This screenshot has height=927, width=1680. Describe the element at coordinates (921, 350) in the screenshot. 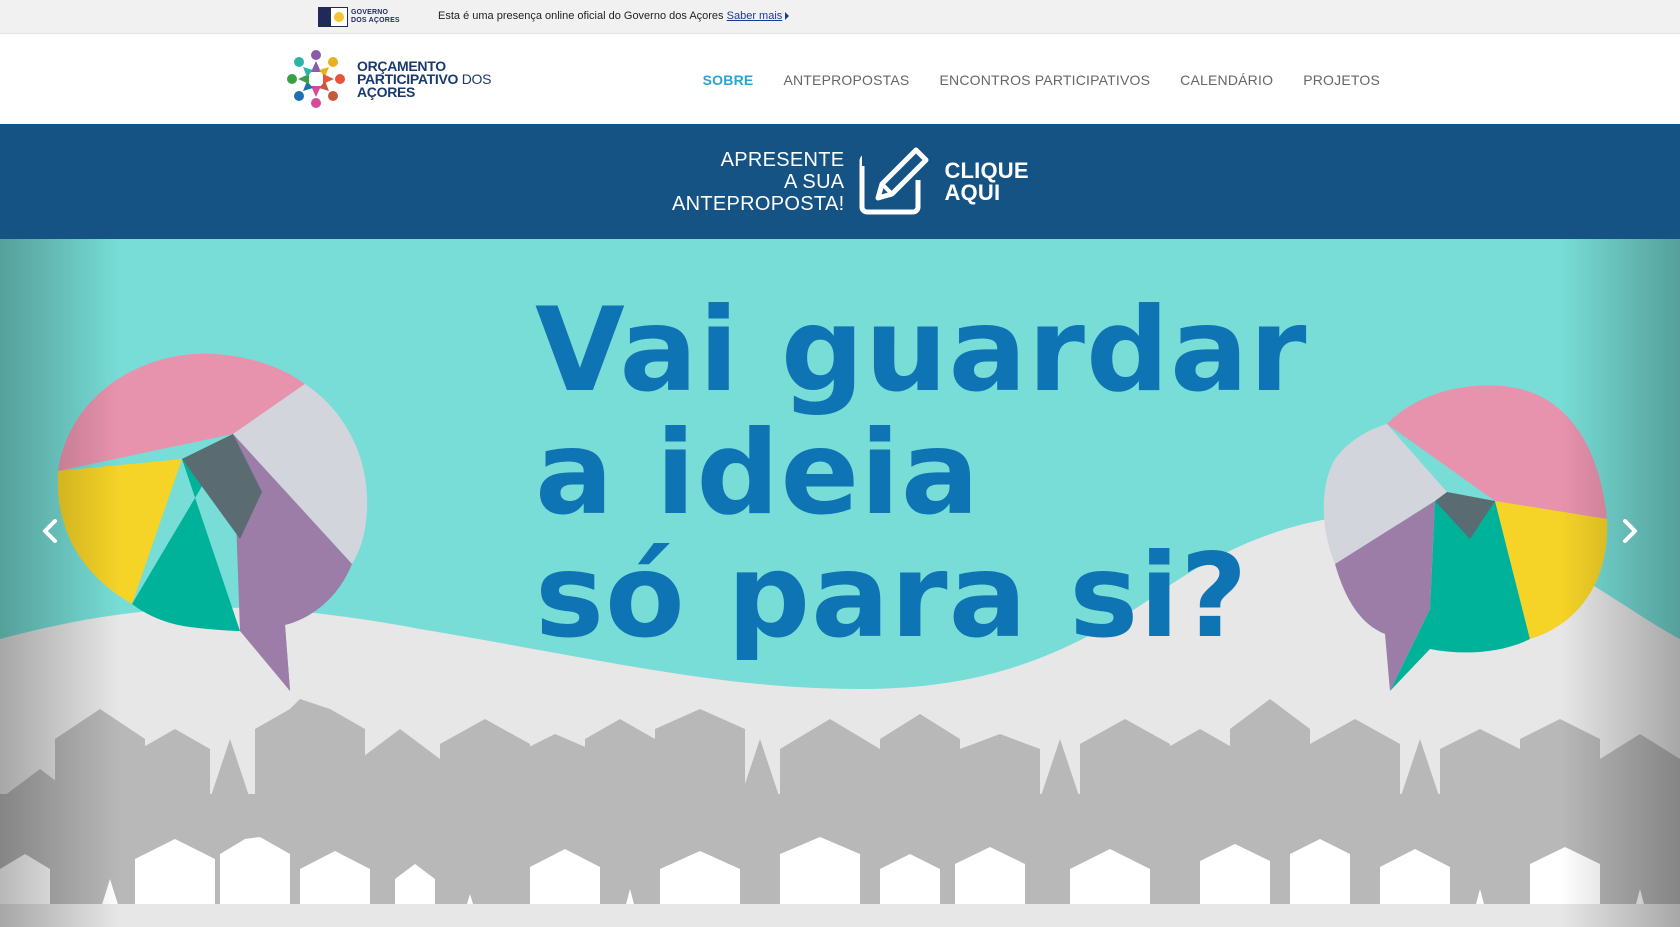

I see `hero-line1: Vai guardar` at that location.